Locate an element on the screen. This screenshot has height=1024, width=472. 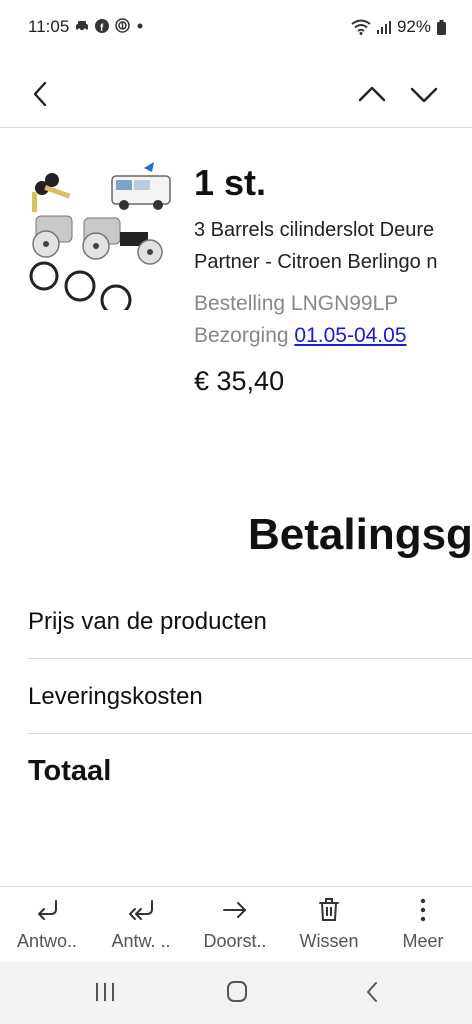
chevron-down-icon is located at coordinates (424, 95).